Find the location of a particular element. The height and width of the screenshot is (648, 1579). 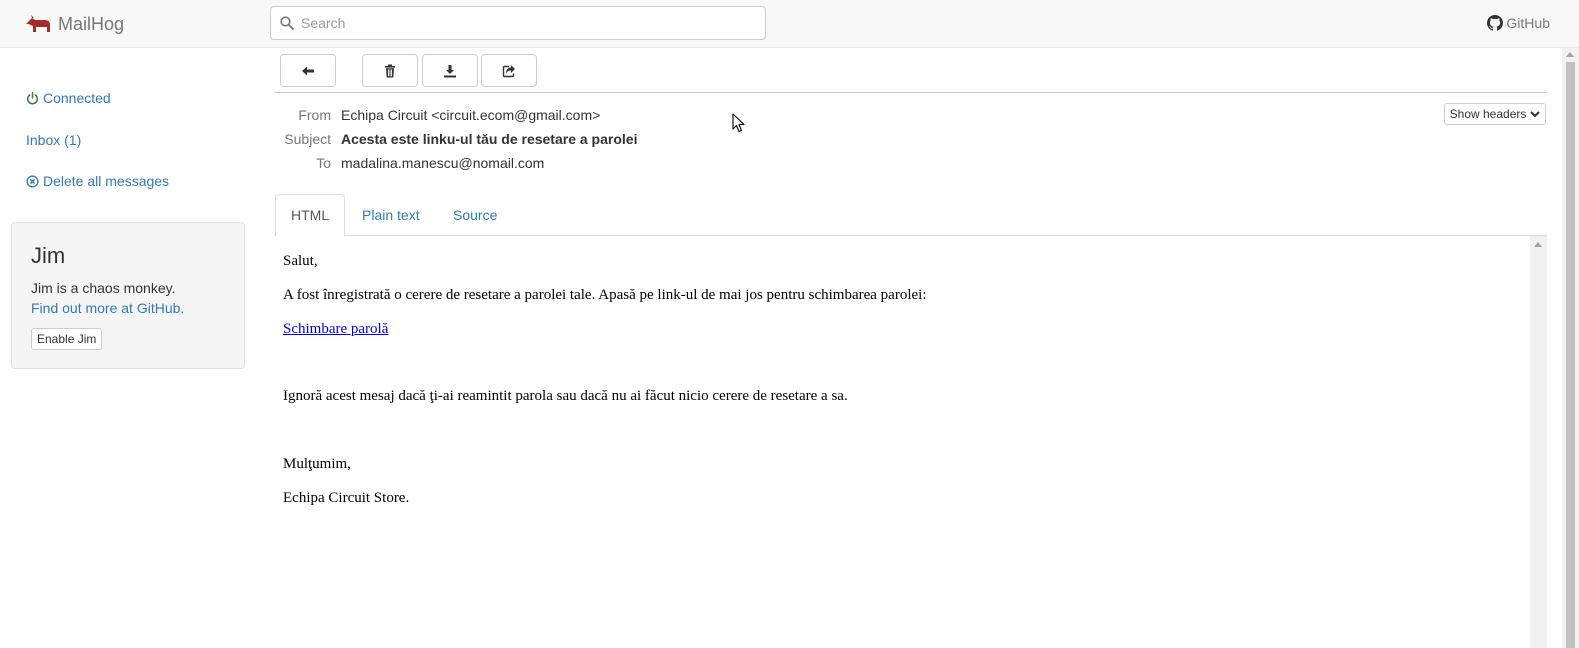

message-frame-scrollbar is located at coordinates (1538, 442).